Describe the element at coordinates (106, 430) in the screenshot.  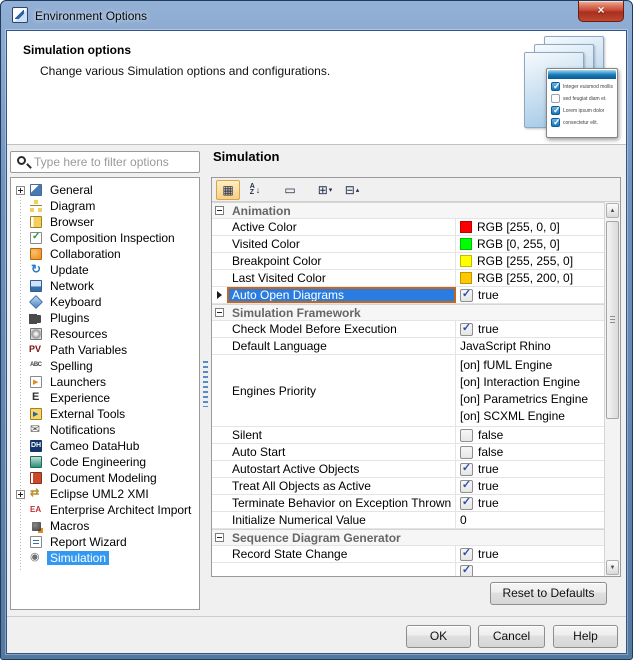
I see `sidebar-item-notifications: Notifications` at that location.